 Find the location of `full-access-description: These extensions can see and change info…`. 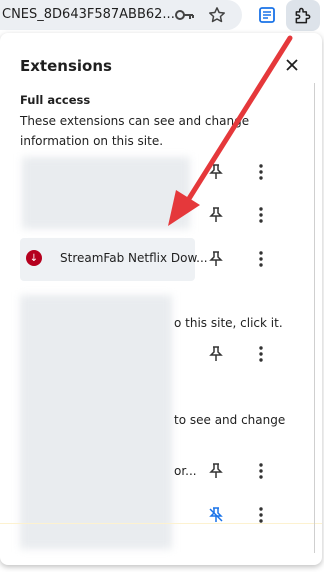

full-access-description: These extensions can see and change info… is located at coordinates (135, 131).